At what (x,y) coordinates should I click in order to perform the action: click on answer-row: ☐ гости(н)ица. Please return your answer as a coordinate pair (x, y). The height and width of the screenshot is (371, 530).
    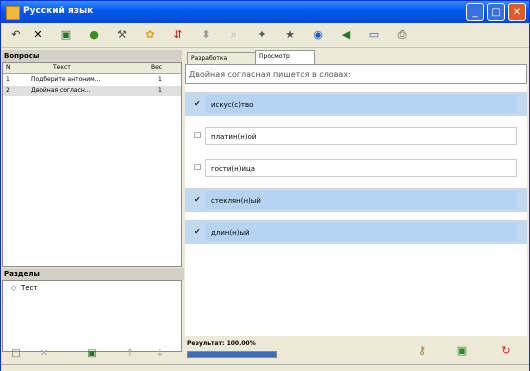
    Looking at the image, I should click on (356, 168).